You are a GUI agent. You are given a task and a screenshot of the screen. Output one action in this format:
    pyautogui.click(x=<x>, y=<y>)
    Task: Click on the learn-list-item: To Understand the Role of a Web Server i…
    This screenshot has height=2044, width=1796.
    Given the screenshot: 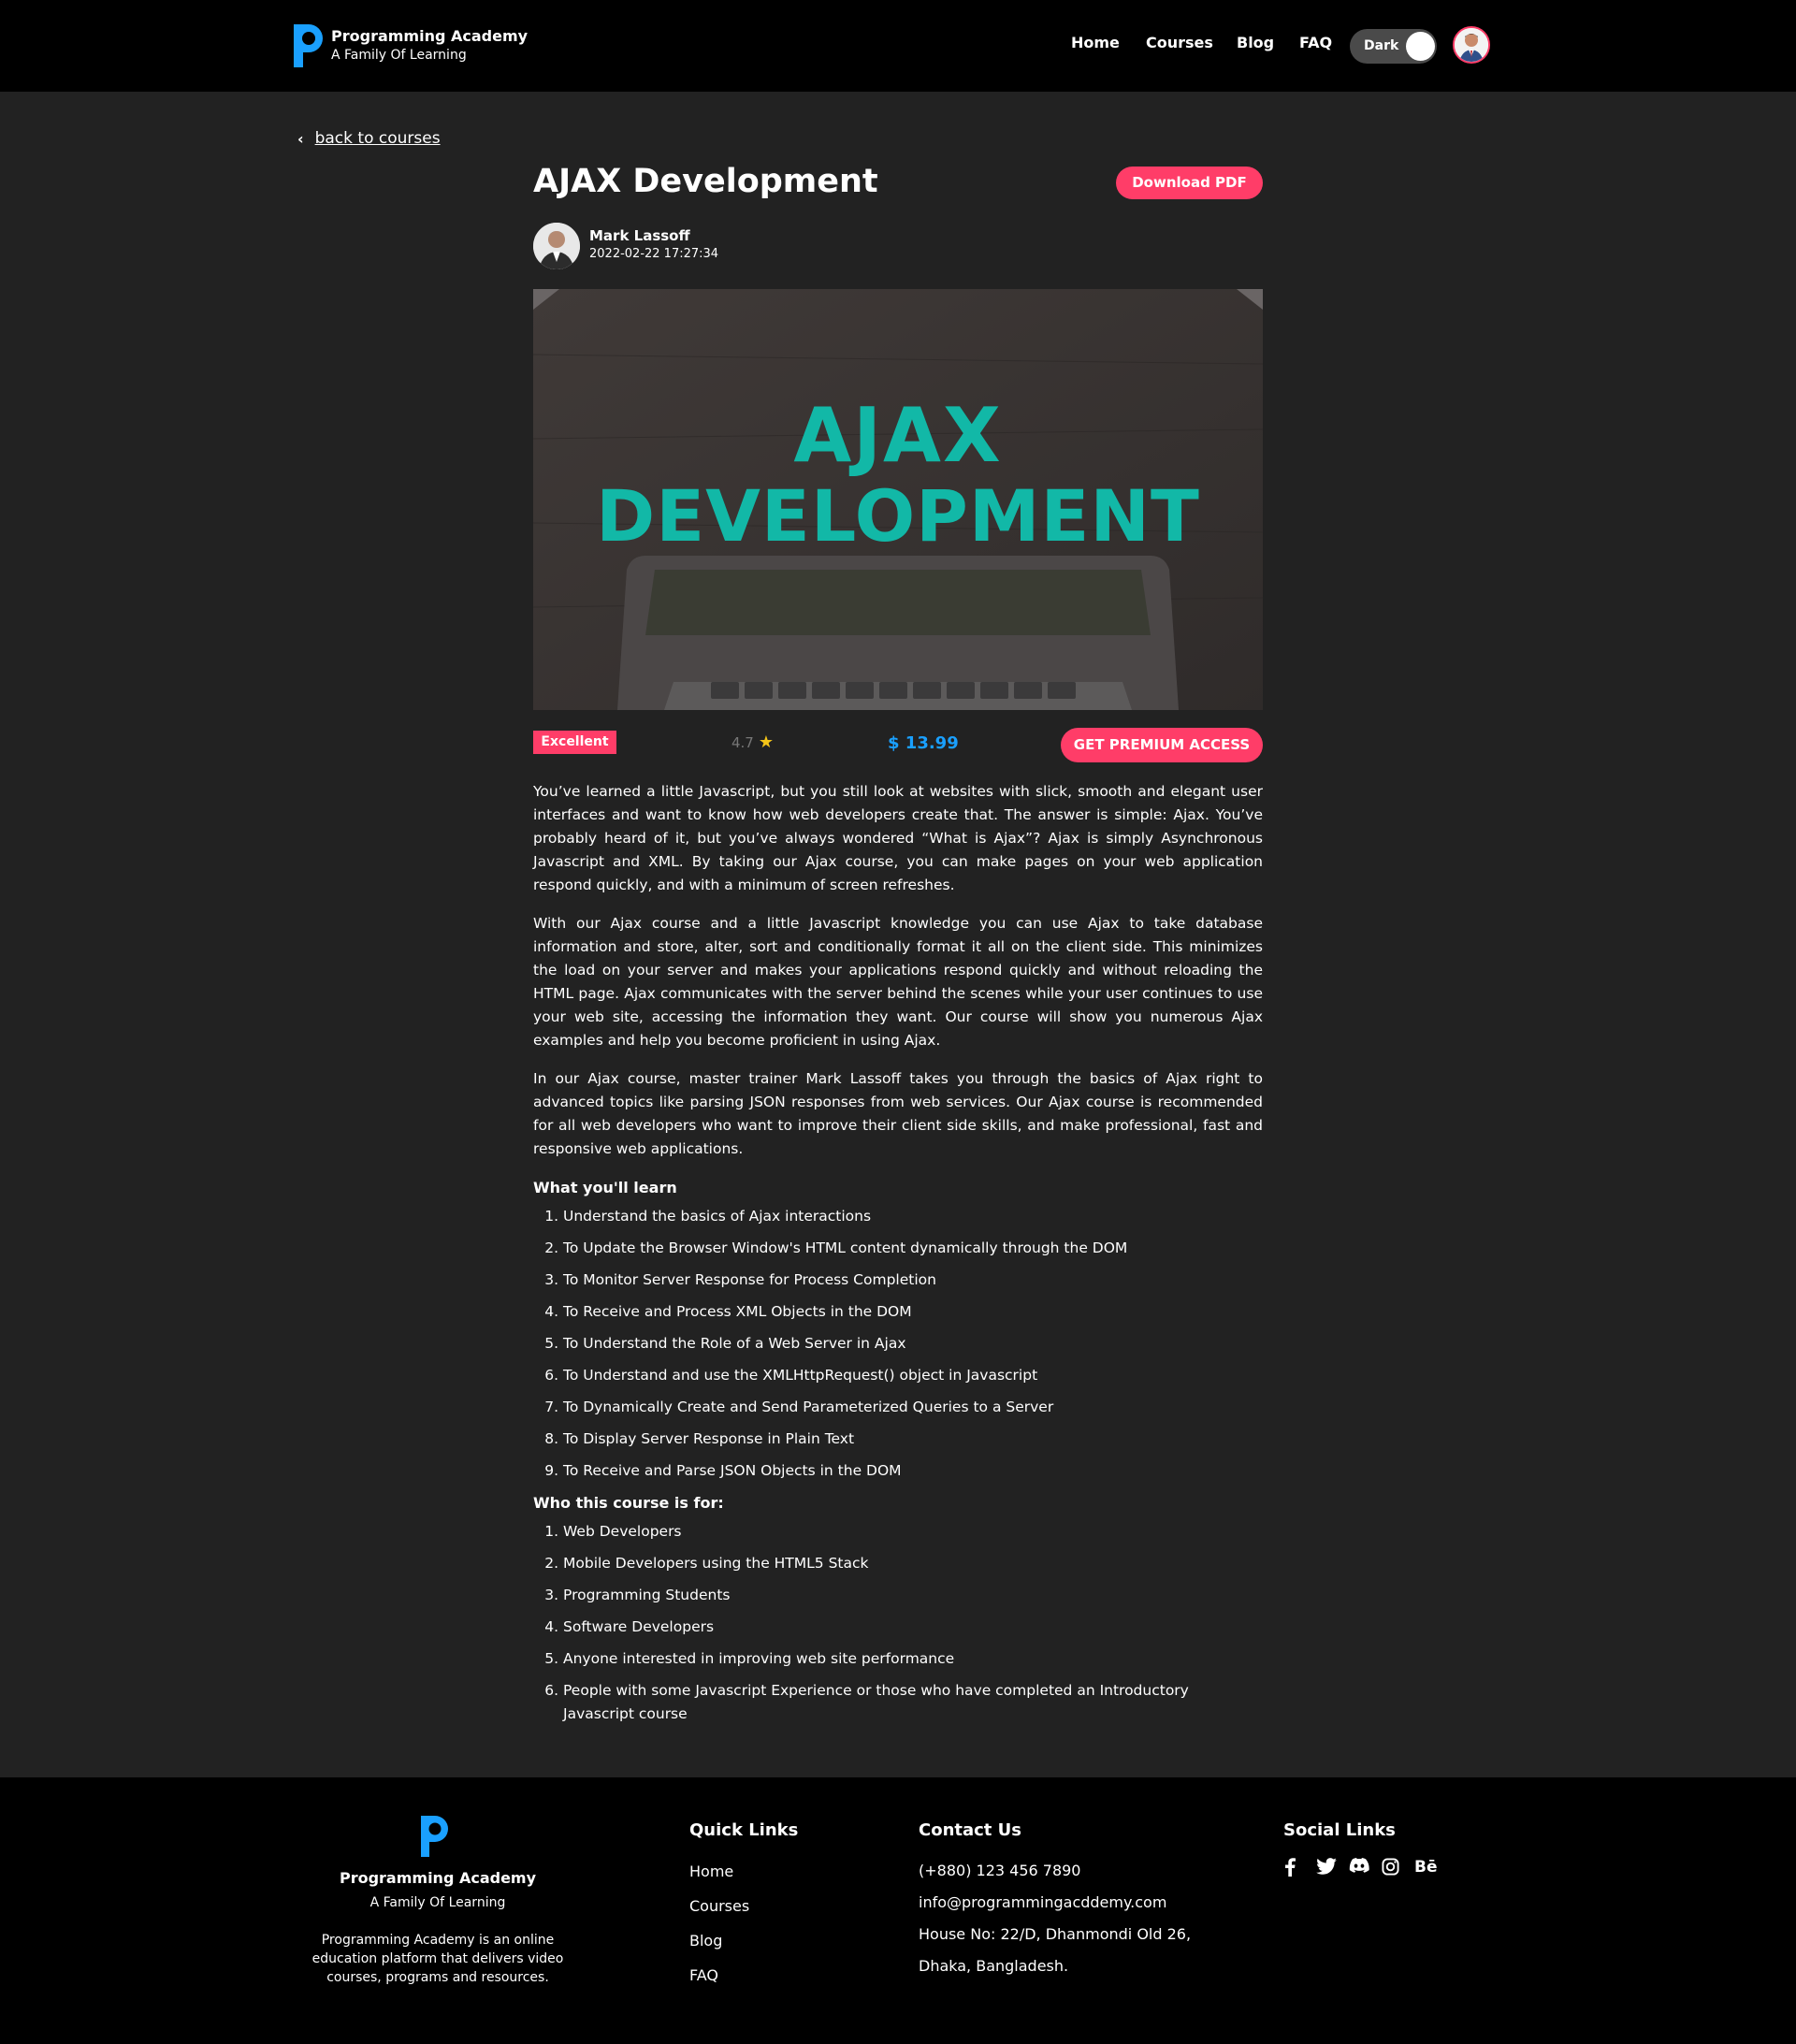 What is the action you would take?
    pyautogui.click(x=913, y=1343)
    